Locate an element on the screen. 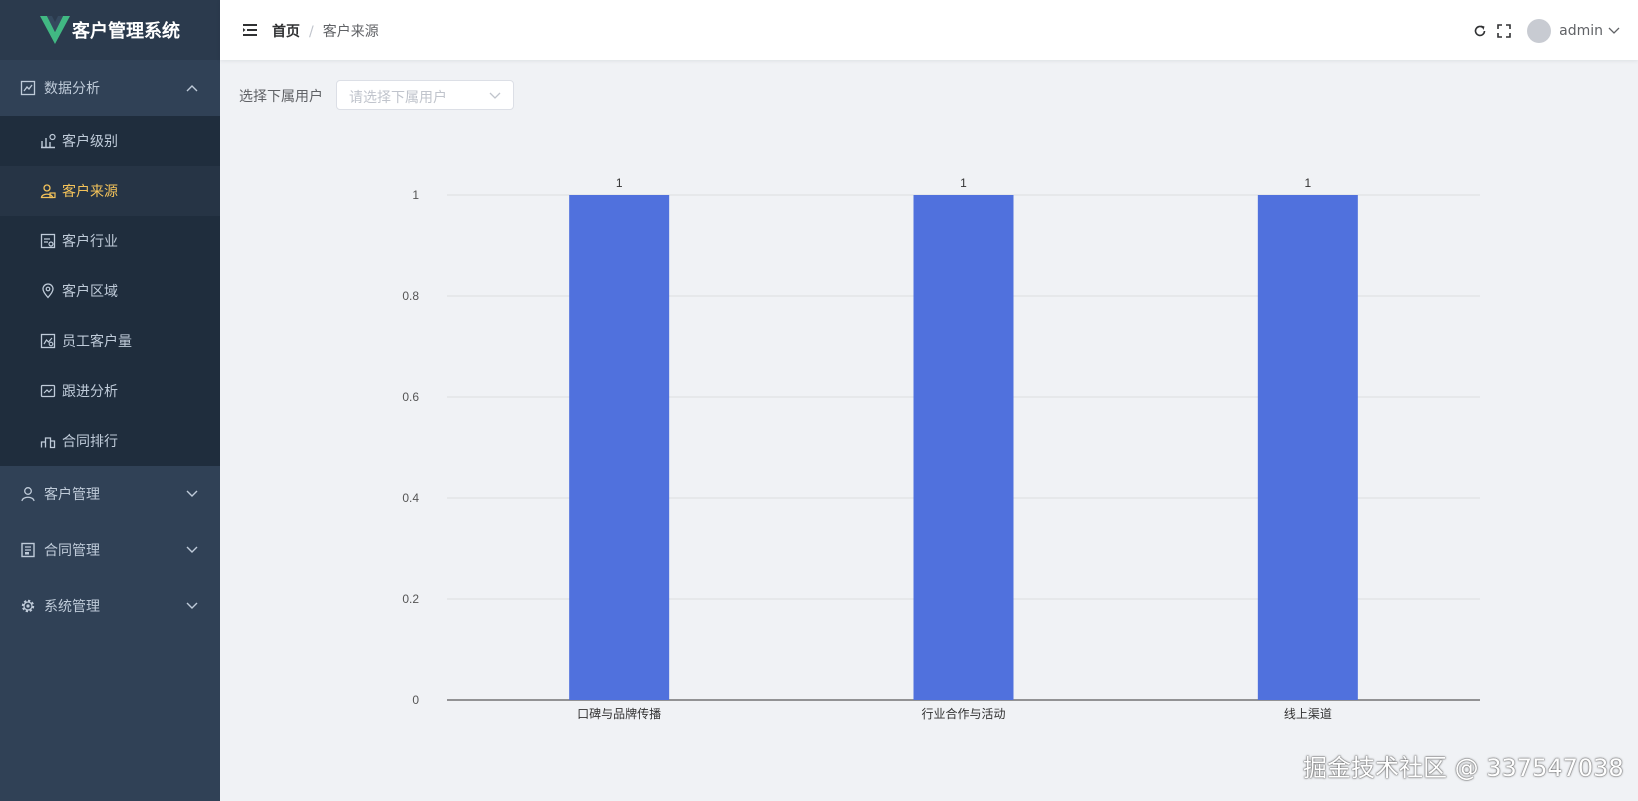  sidebar-group-customer-management: 客户管理 is located at coordinates (110, 494).